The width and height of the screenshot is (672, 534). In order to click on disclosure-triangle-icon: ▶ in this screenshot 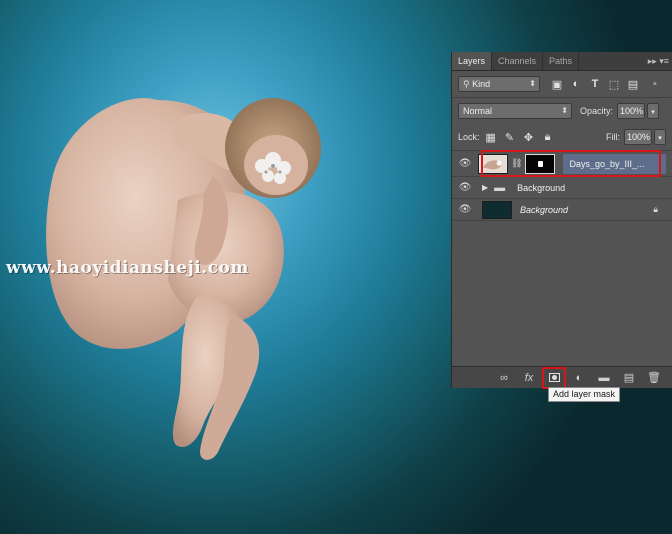, I will do `click(485, 187)`.